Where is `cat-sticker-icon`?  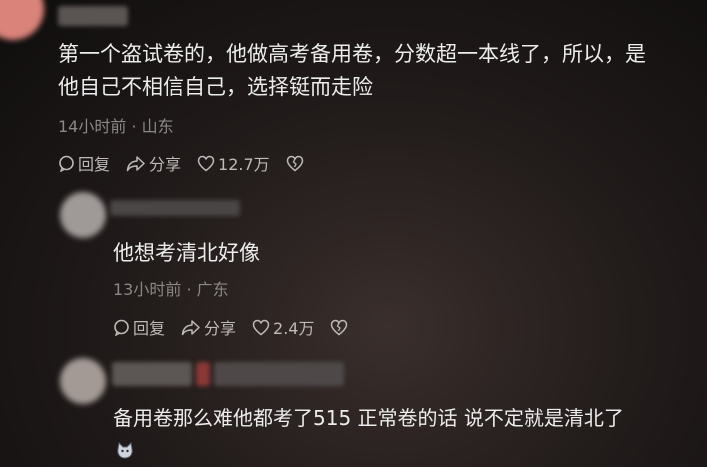
cat-sticker-icon is located at coordinates (125, 453).